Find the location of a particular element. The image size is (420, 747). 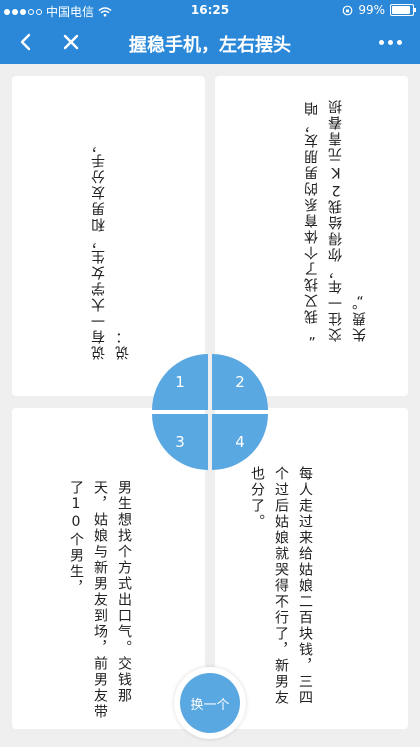

navigation-bar: 握稳手机，左右摆头 is located at coordinates (210, 42).